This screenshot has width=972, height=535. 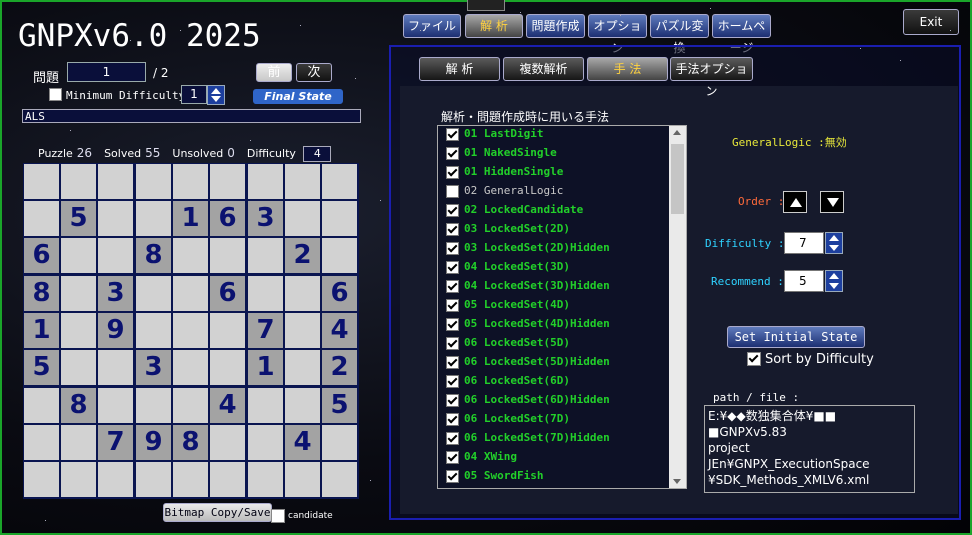 What do you see at coordinates (931, 22) in the screenshot?
I see `exit-button: Exit` at bounding box center [931, 22].